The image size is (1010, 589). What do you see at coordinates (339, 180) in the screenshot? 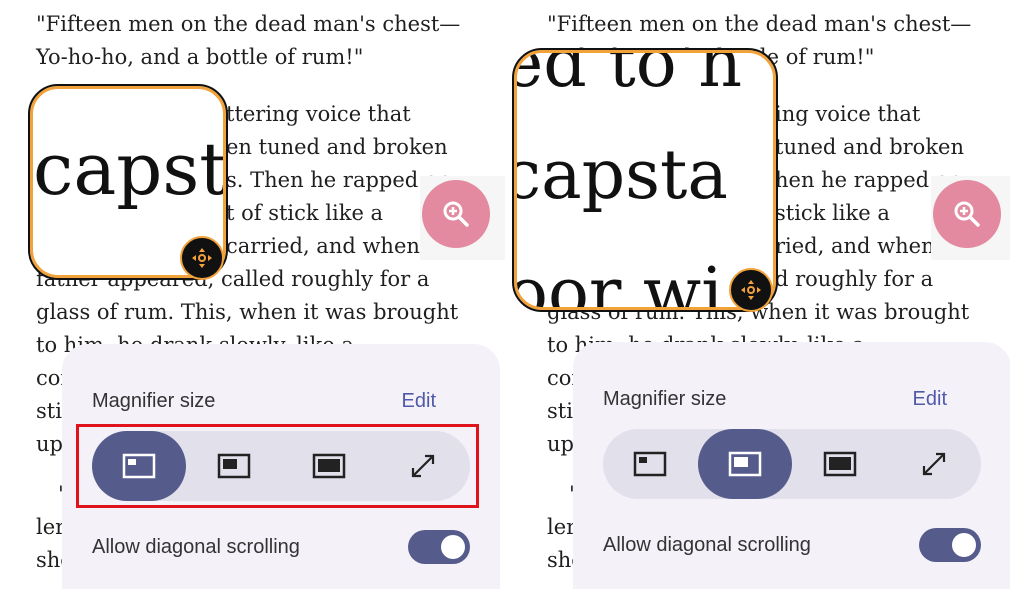
I see `text-line: s. Then he rapped on` at bounding box center [339, 180].